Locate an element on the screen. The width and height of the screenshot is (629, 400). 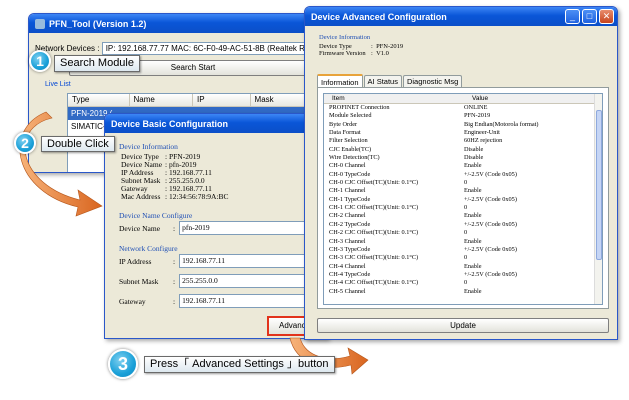
step-3-badge: 3 is located at coordinates (123, 364).